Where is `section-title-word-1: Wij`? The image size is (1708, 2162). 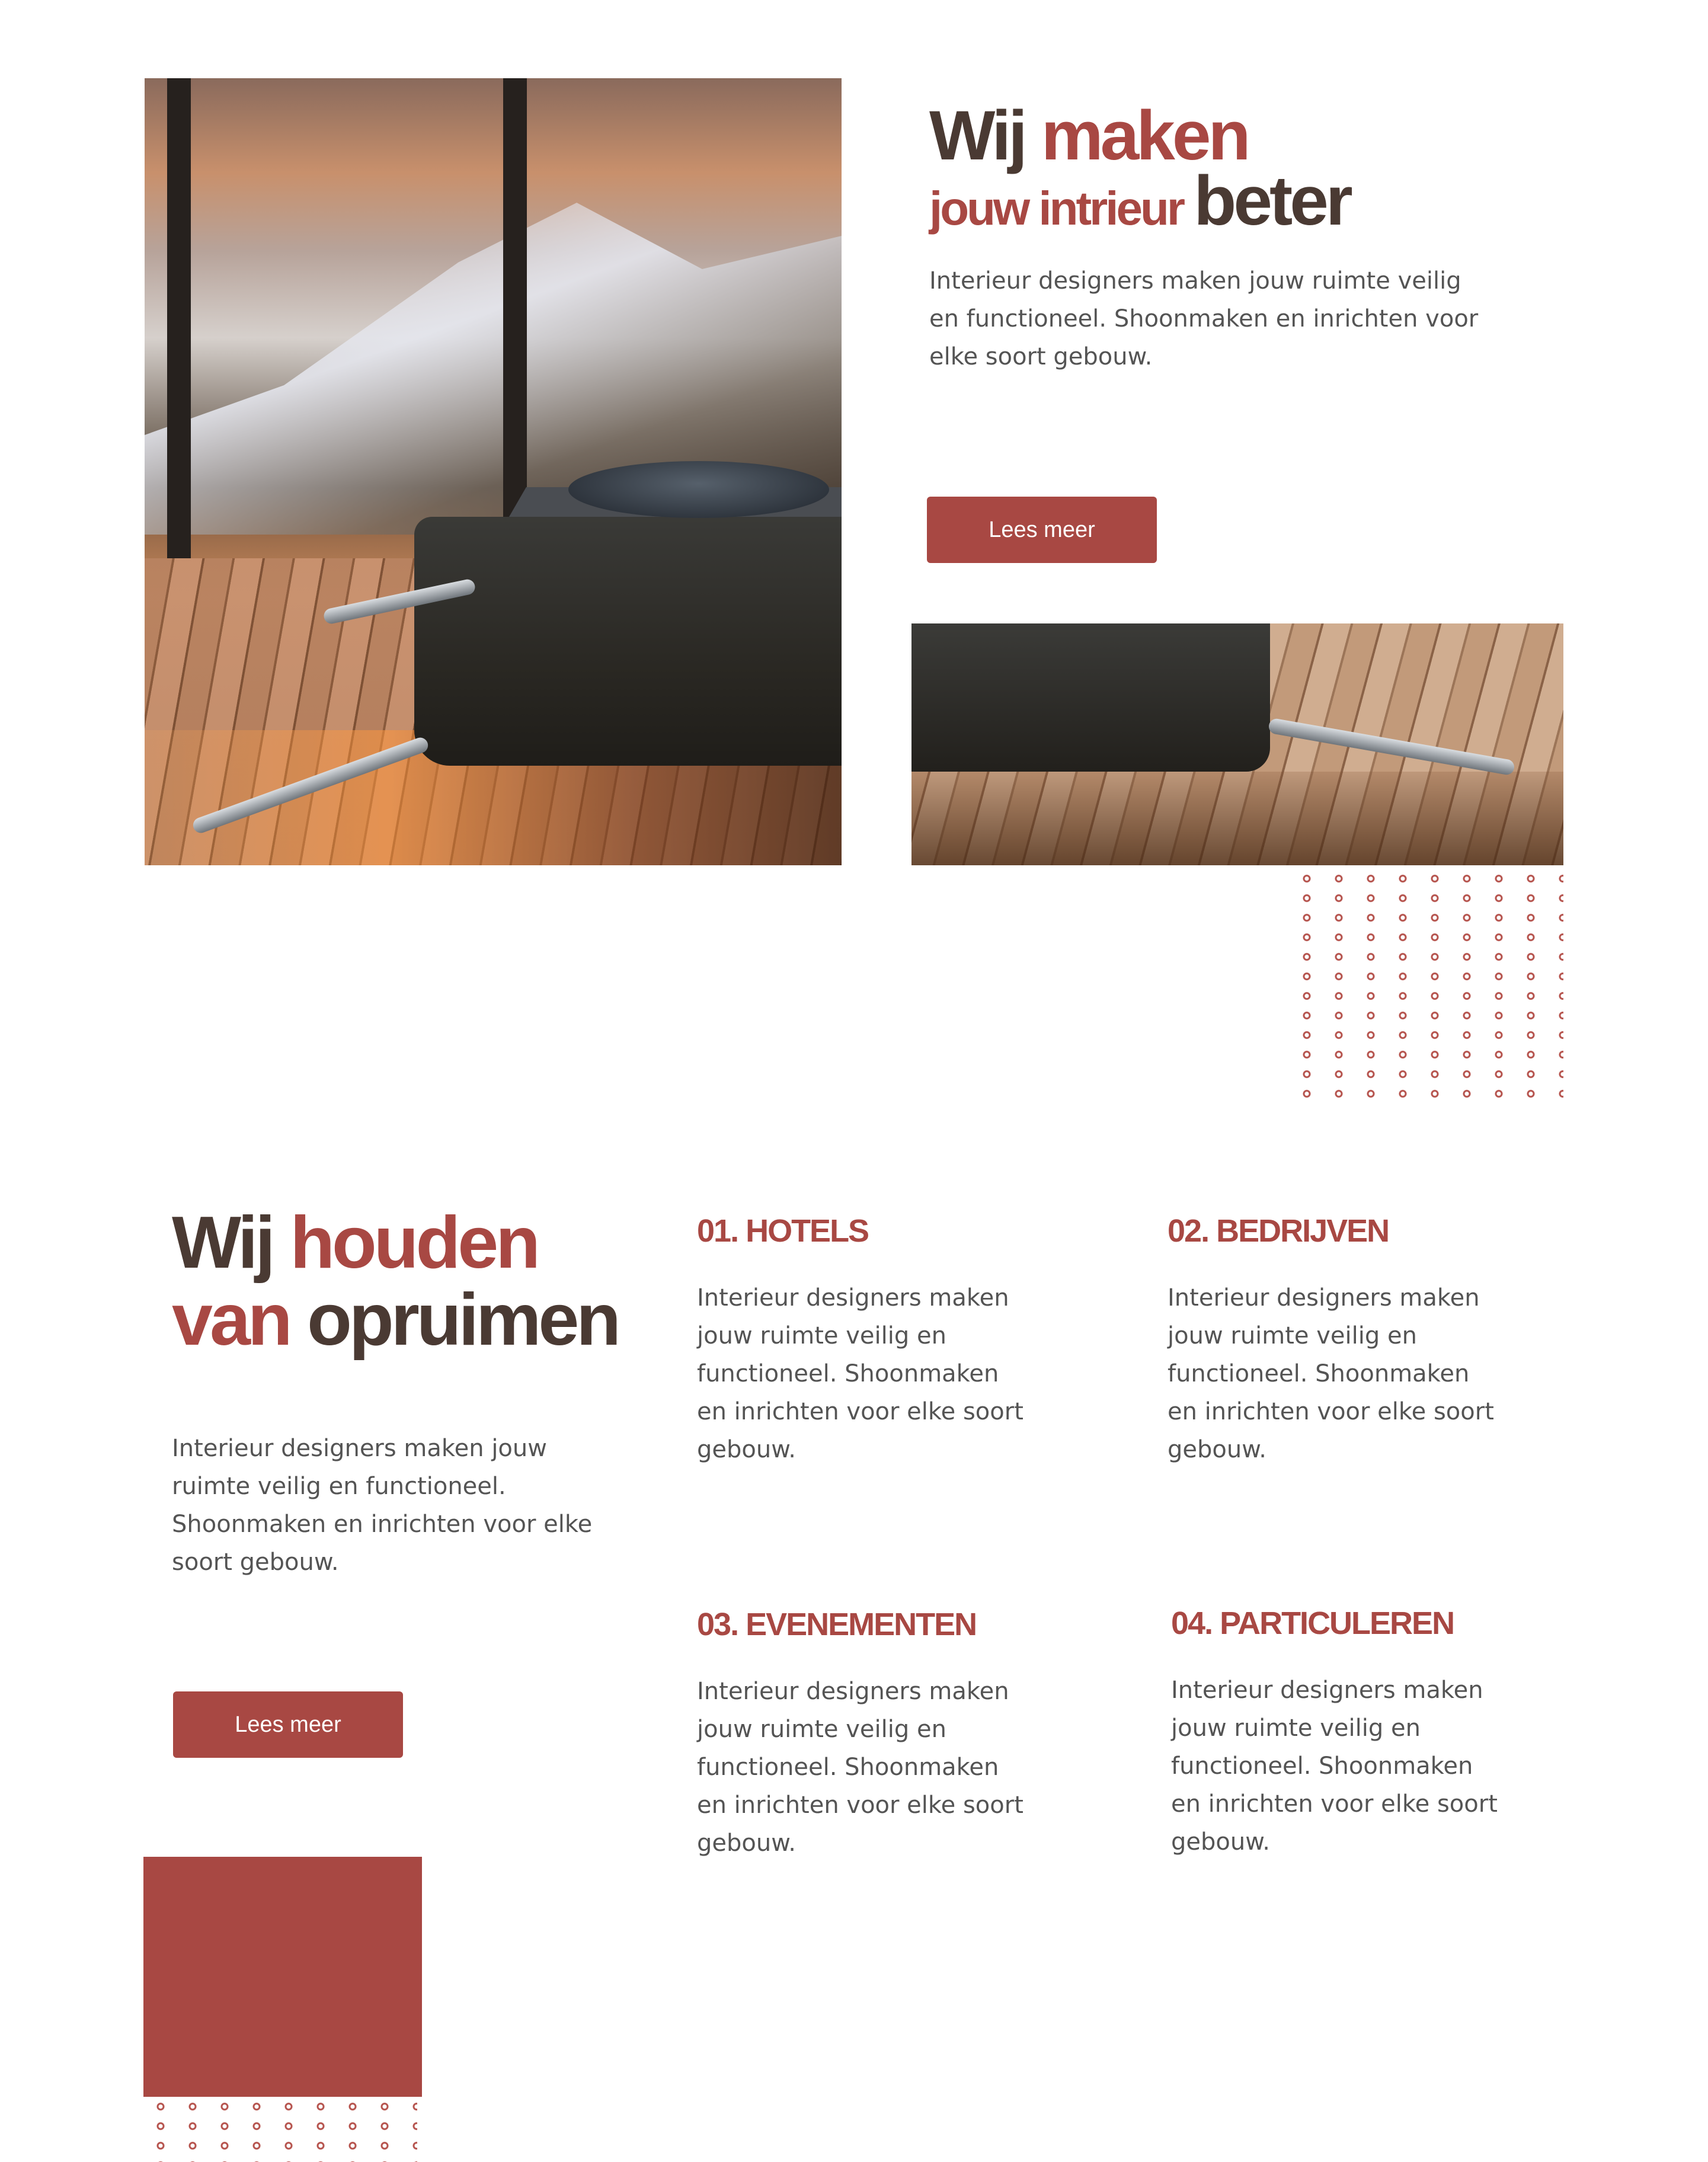
section-title-word-1: Wij is located at coordinates (231, 1243).